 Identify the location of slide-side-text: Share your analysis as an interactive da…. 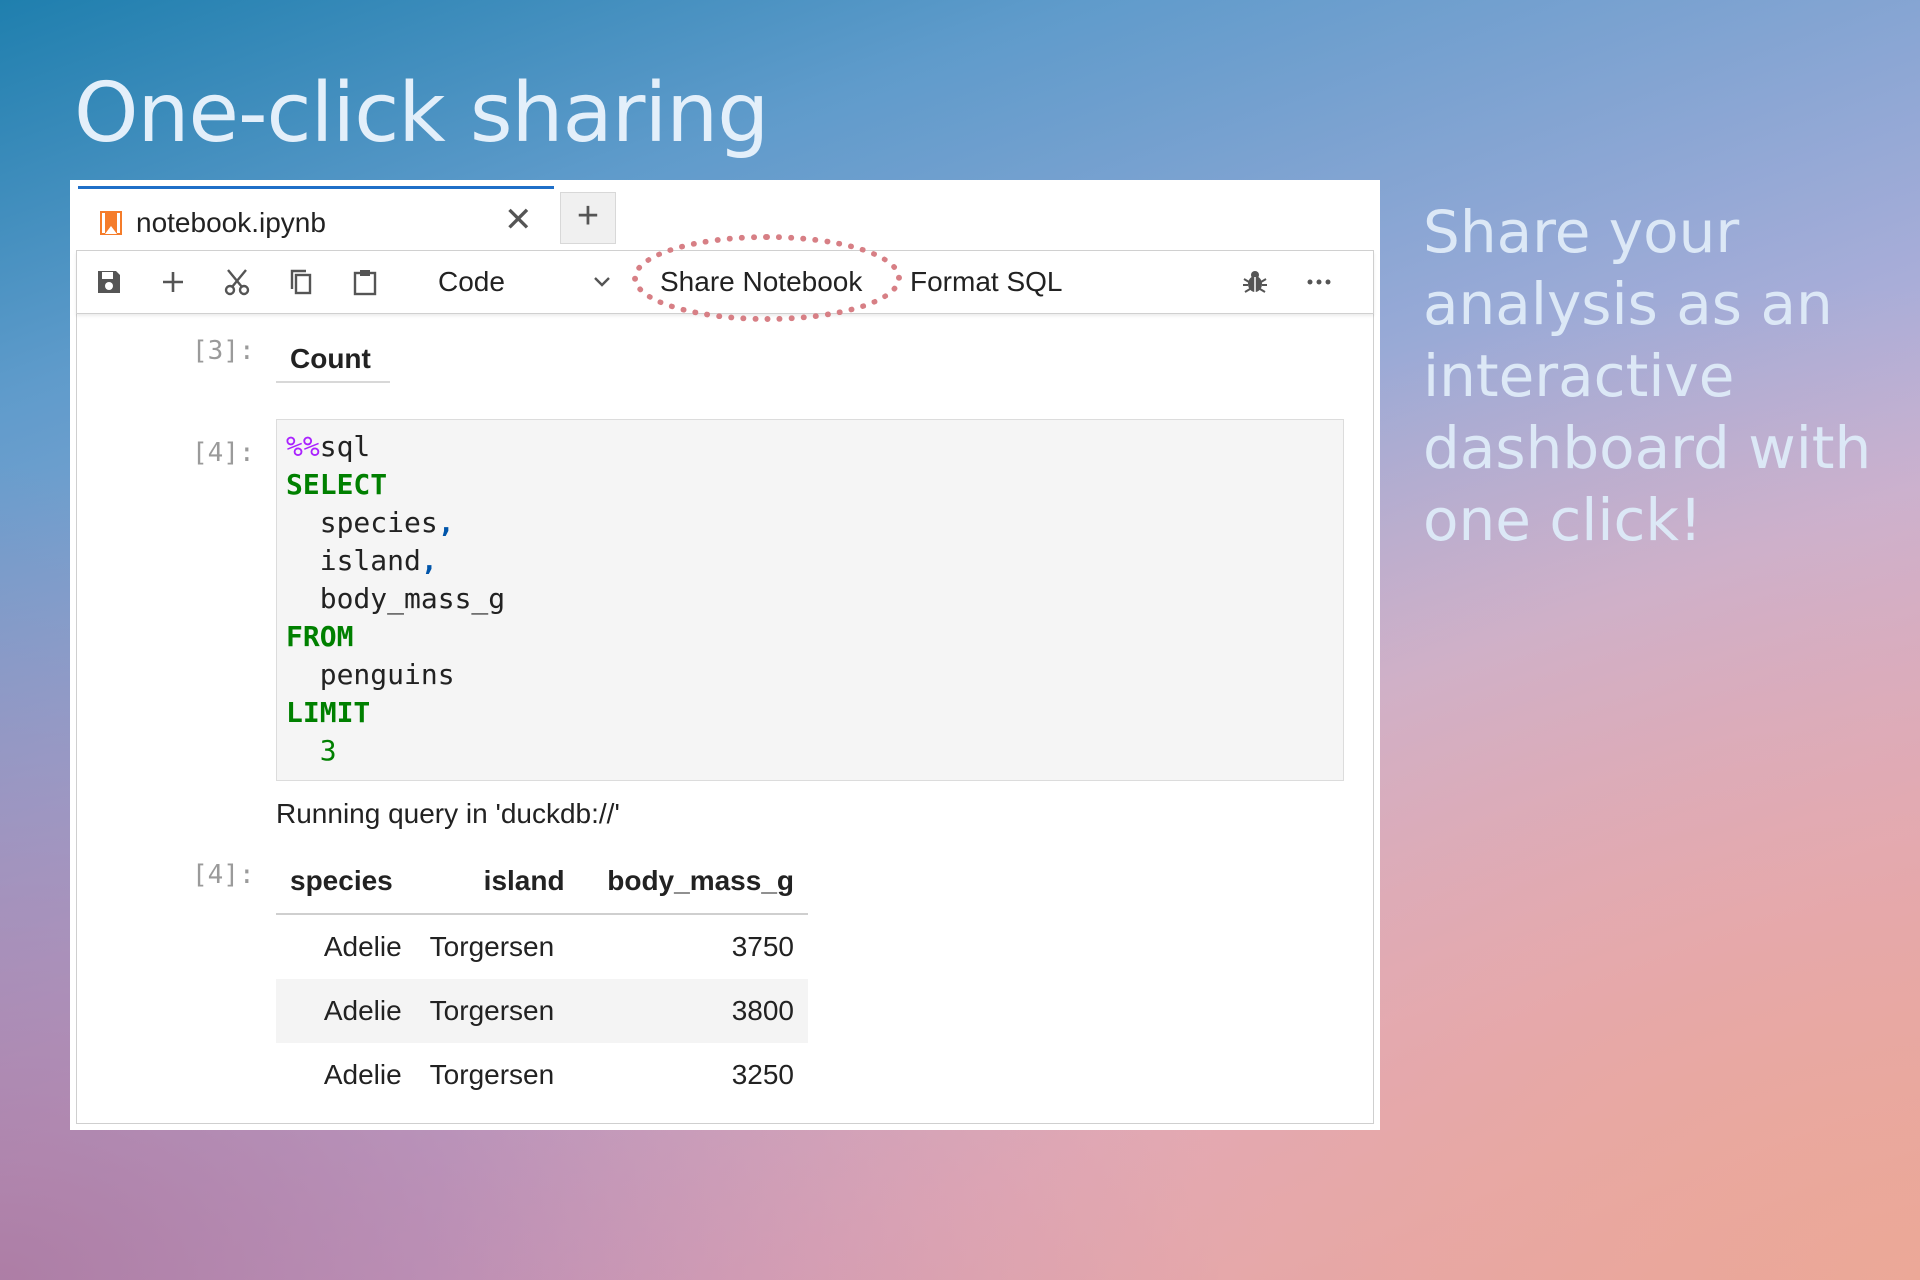
(1647, 376).